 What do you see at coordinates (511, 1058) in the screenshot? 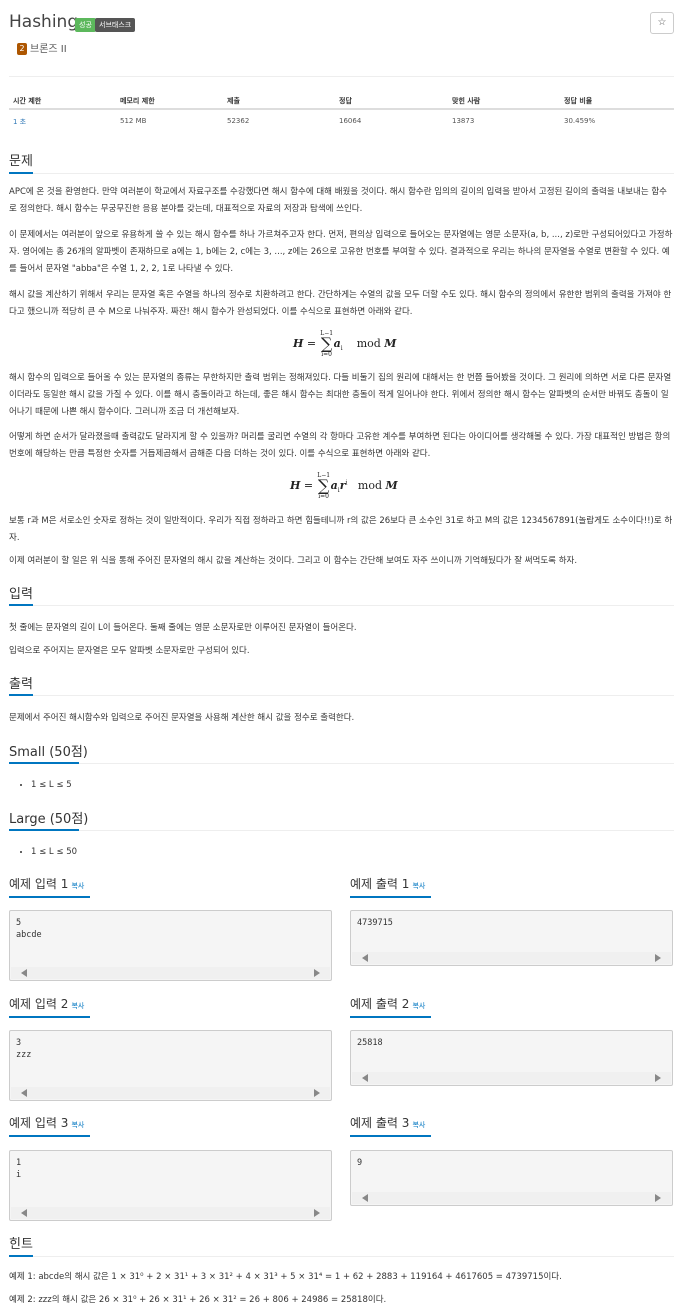
I see `sample-output-2-box: 25818` at bounding box center [511, 1058].